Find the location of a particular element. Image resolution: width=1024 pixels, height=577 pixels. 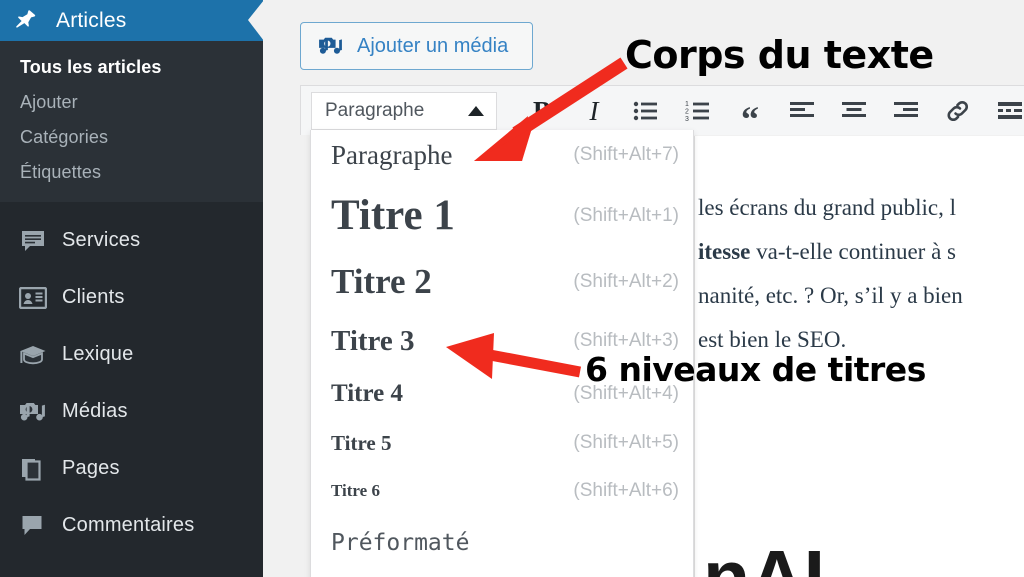

bold-button: B is located at coordinates (542, 111).